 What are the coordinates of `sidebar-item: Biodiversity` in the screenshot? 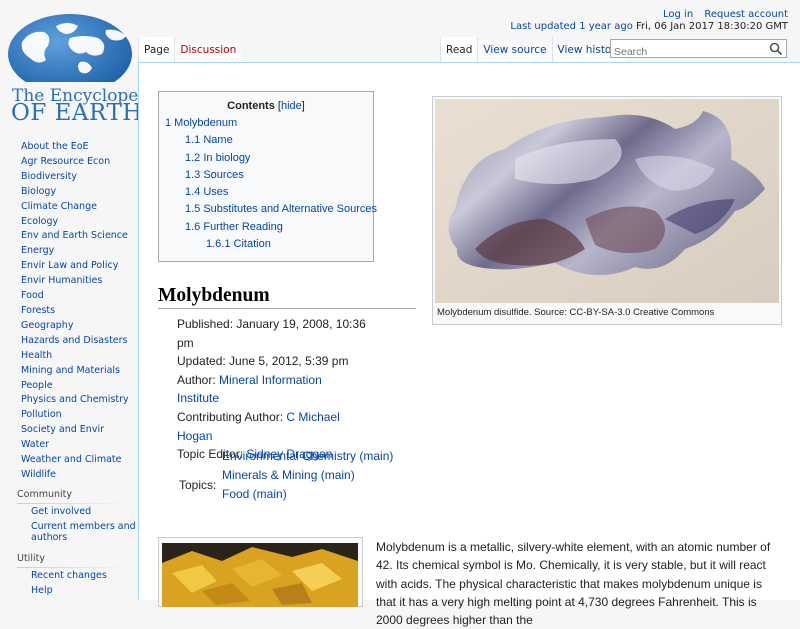 It's located at (69, 177).